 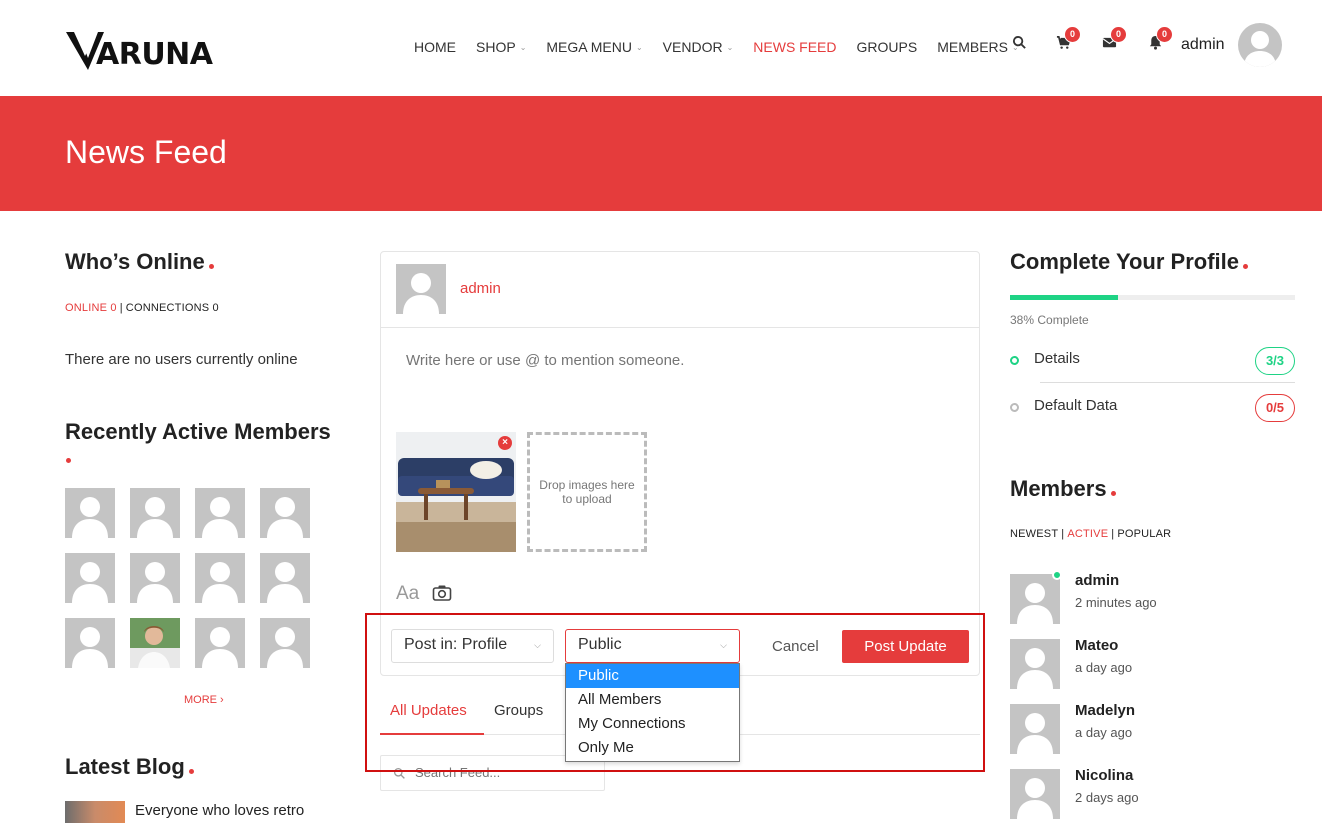 I want to click on camera-icon, so click(x=442, y=593).